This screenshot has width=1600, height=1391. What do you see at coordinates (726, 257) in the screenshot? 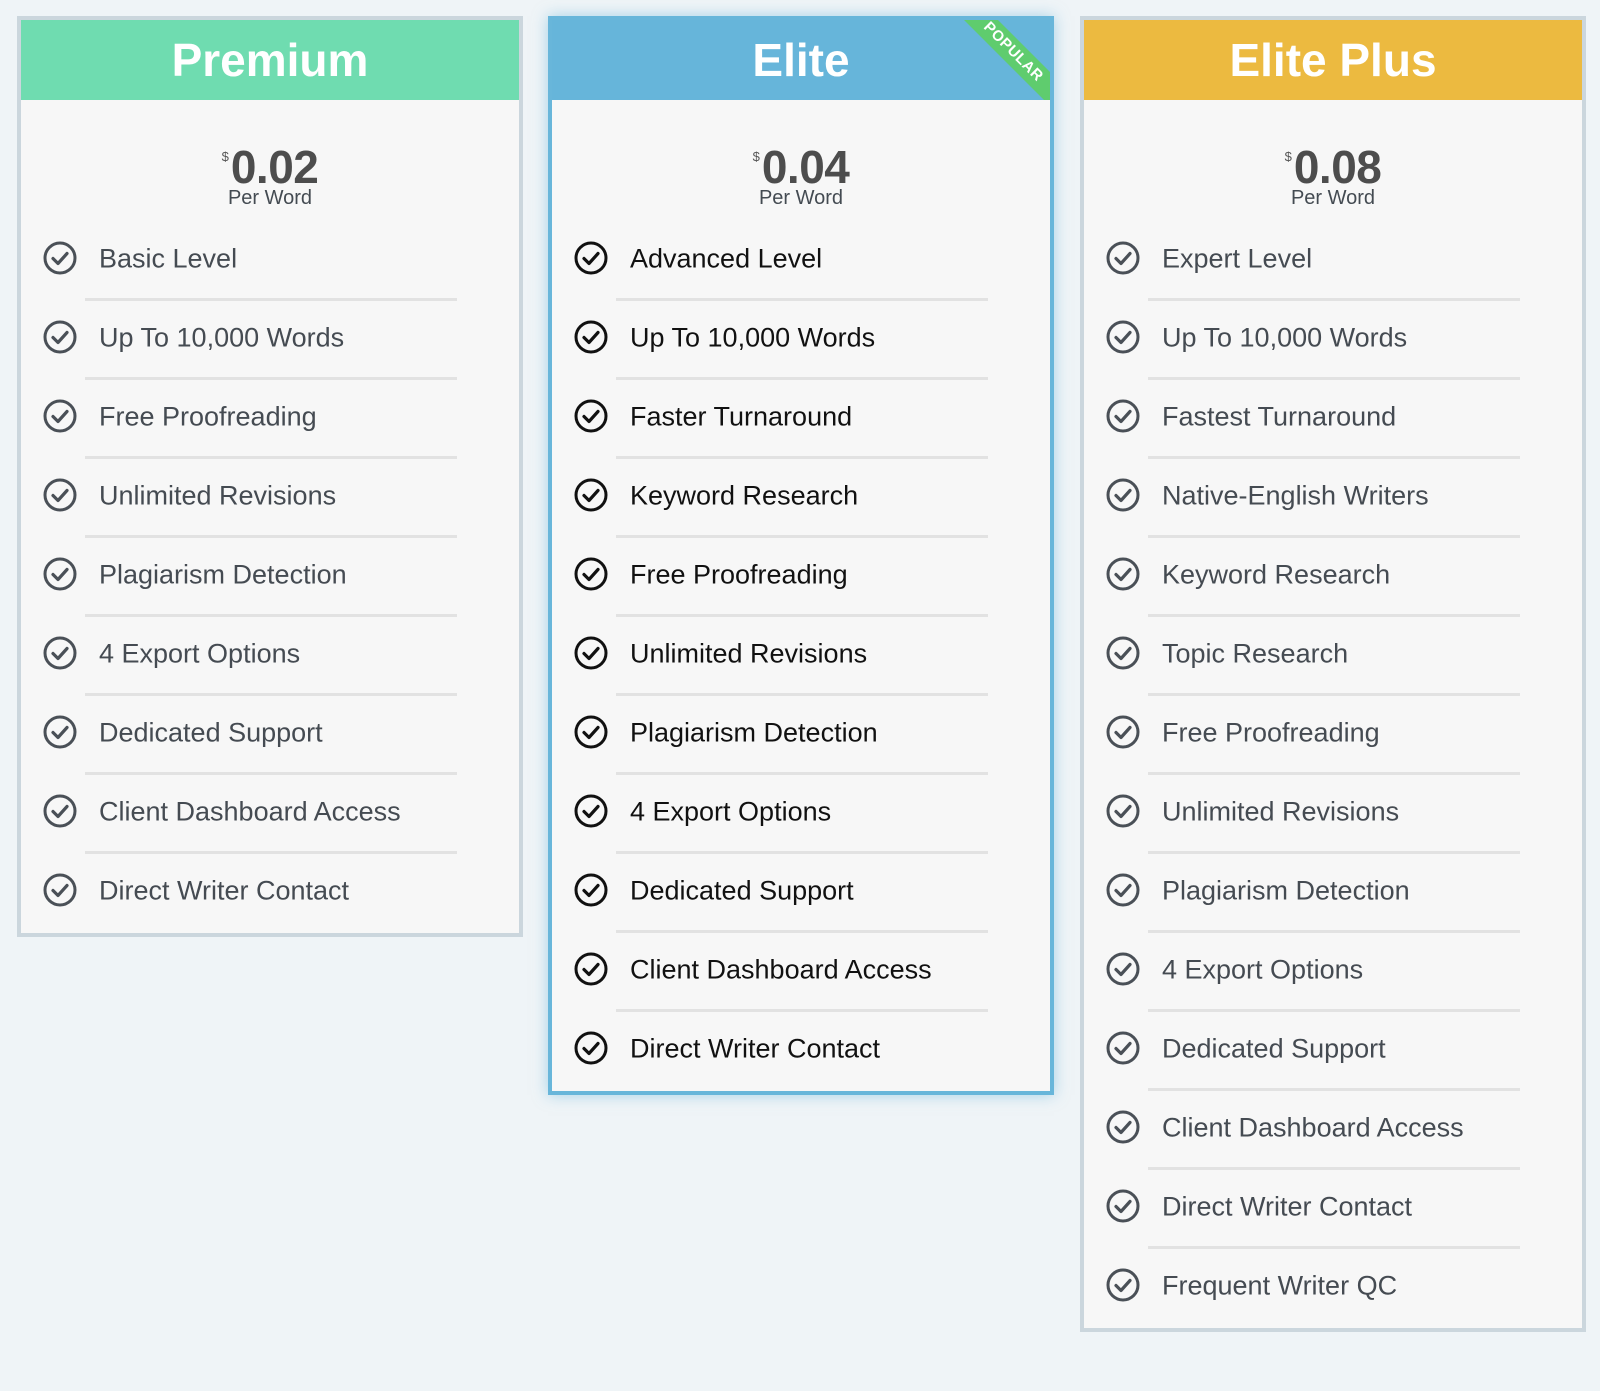
I see `feature-label: Advanced Level` at bounding box center [726, 257].